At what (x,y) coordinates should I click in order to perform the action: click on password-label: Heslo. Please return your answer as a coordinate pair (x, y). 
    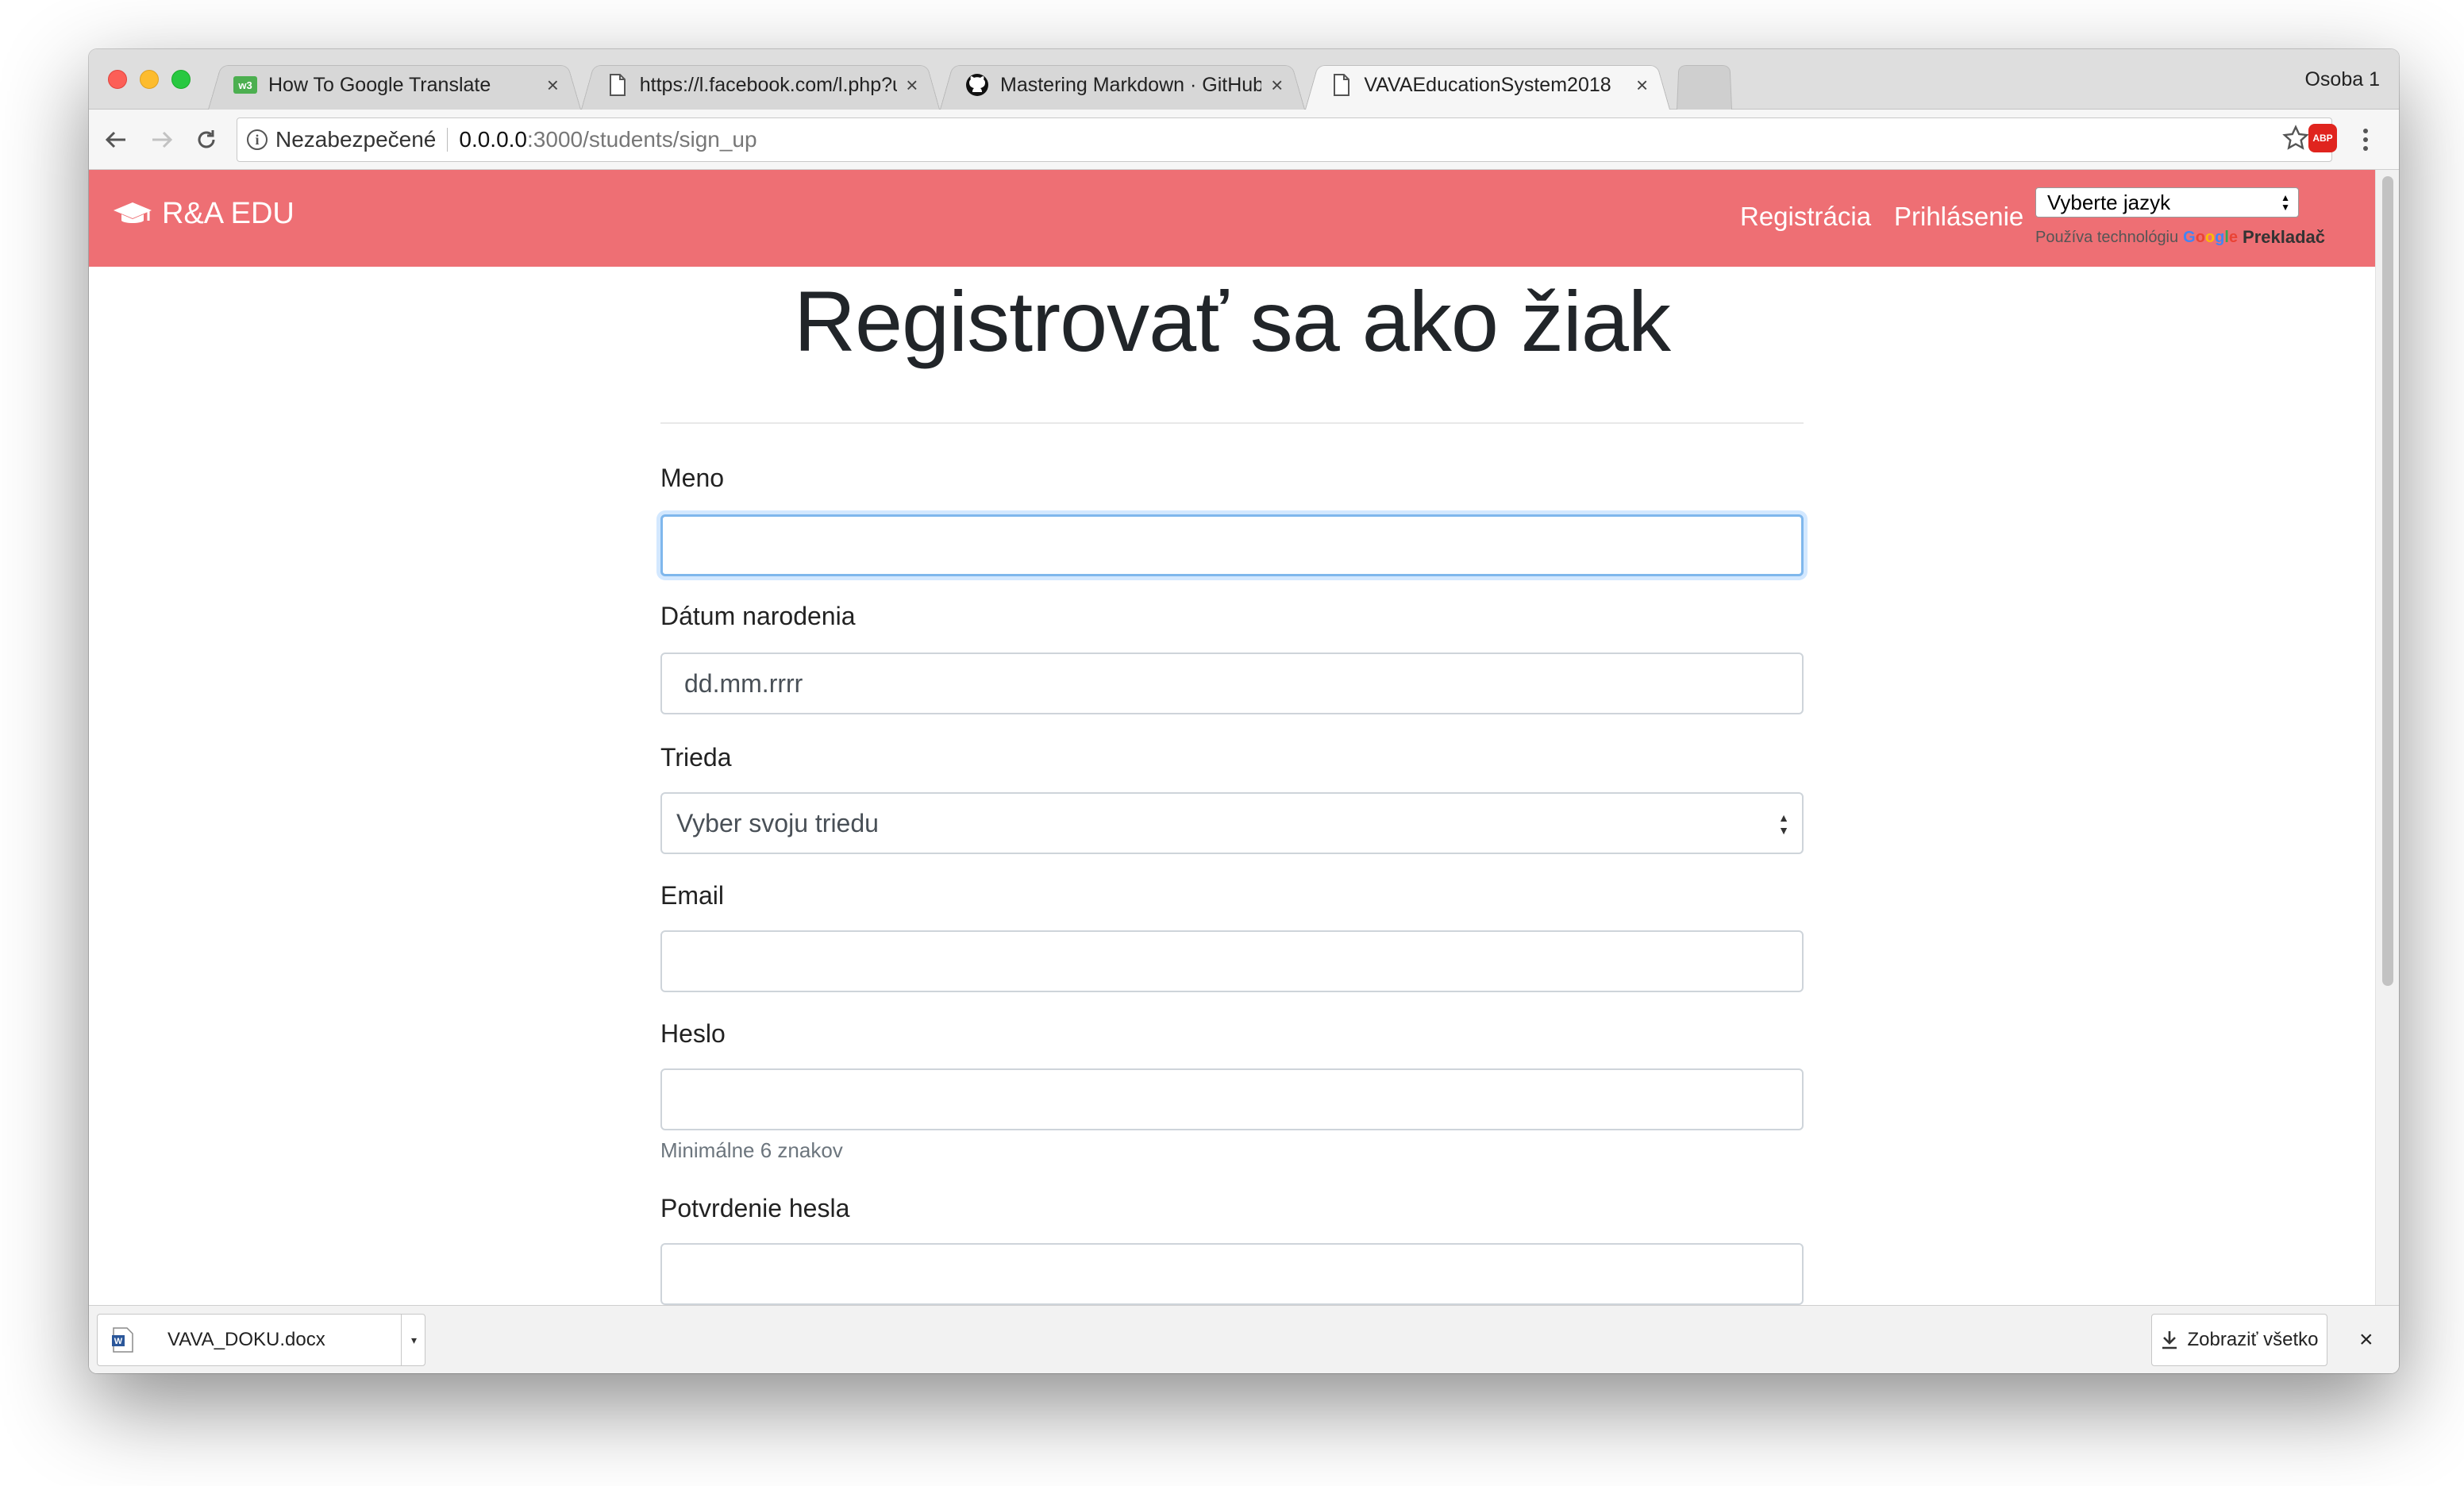
    Looking at the image, I should click on (693, 1033).